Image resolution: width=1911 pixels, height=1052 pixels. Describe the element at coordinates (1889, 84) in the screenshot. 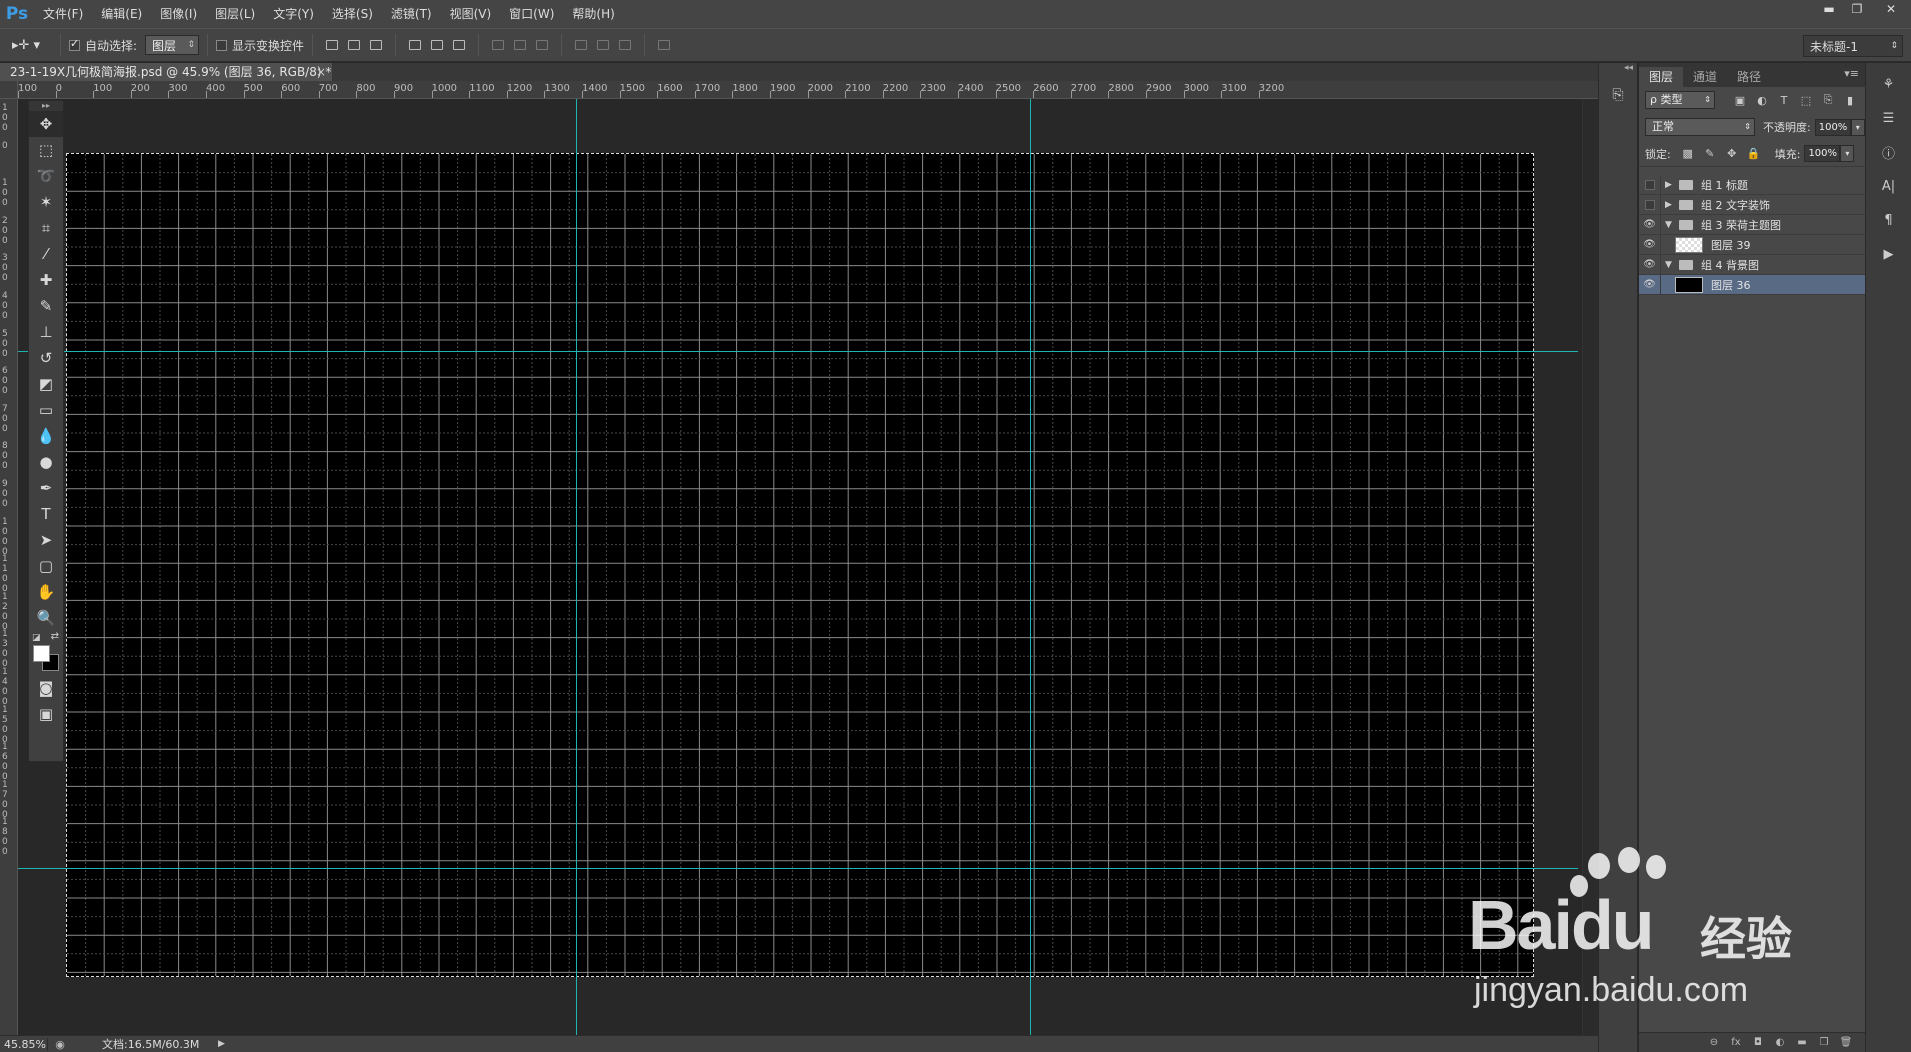

I see `brush-panel-icon: ⚘` at that location.